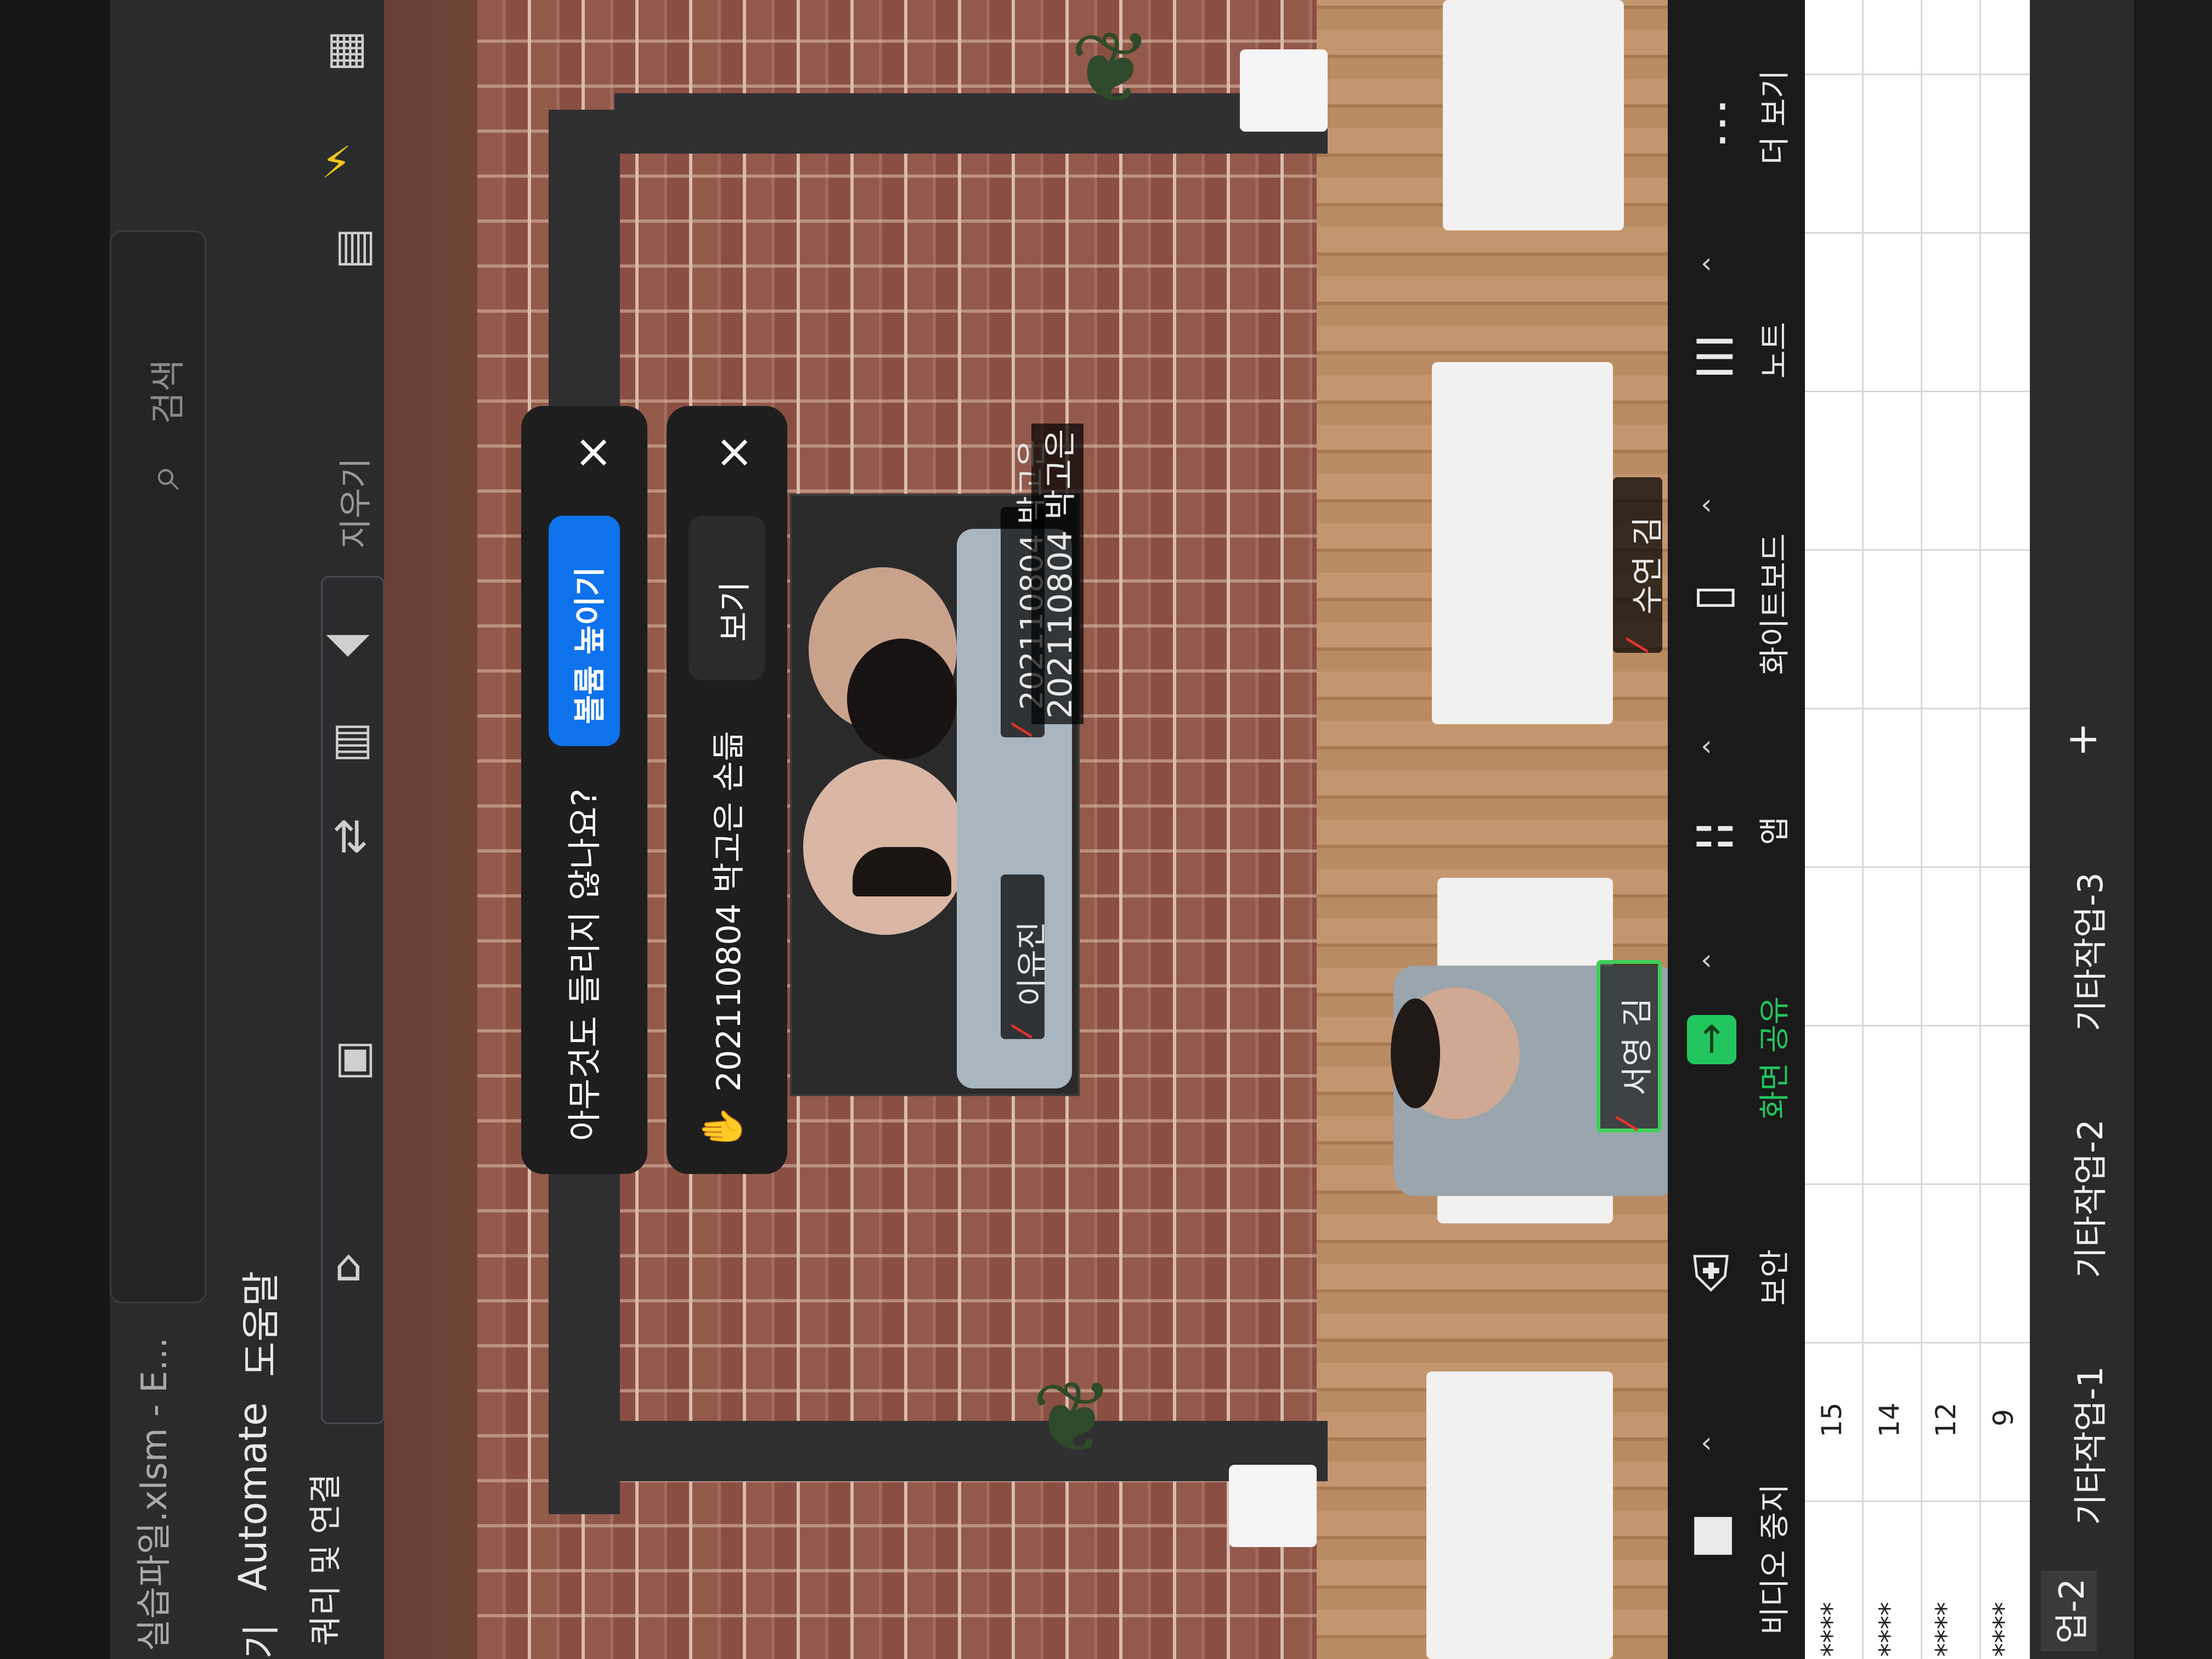  I want to click on participant-name: 이유진, so click(1032, 964).